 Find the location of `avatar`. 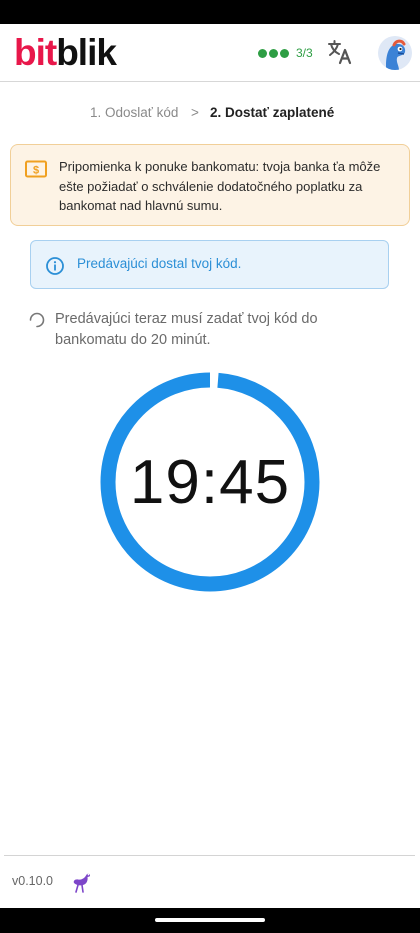

avatar is located at coordinates (395, 53).